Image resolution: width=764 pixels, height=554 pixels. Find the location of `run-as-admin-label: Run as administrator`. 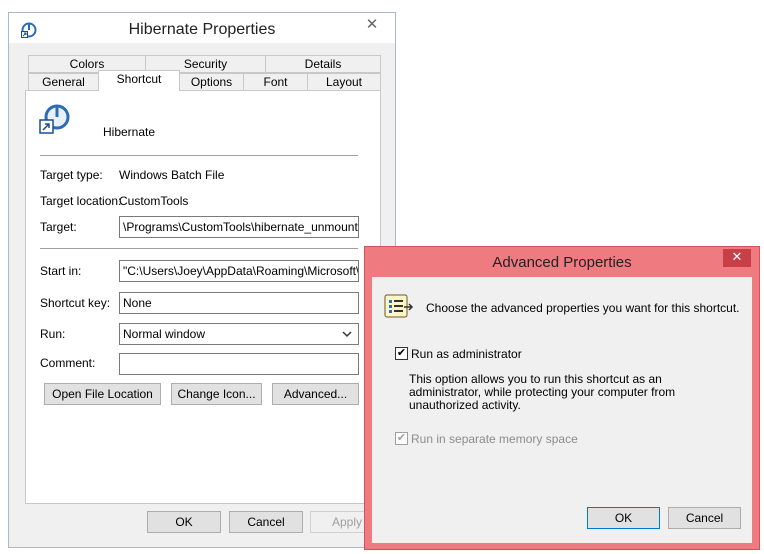

run-as-admin-label: Run as administrator is located at coordinates (466, 354).